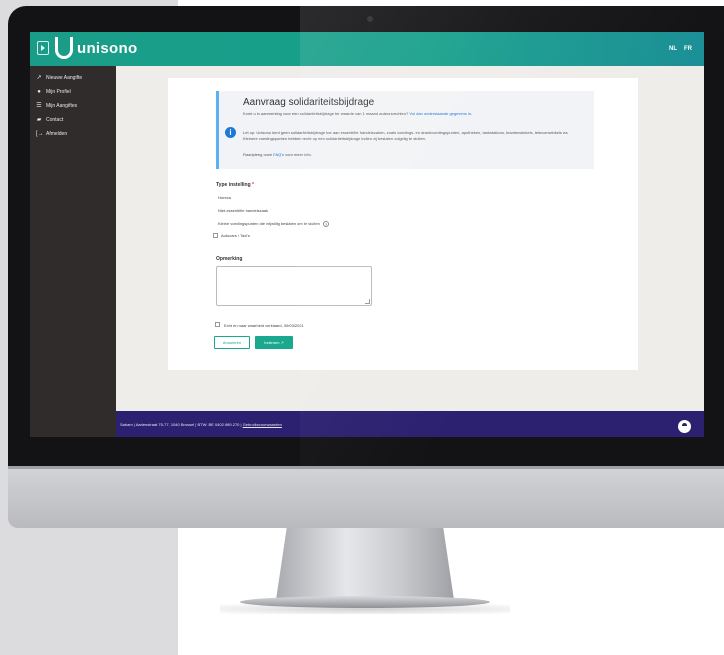 The image size is (724, 655). Describe the element at coordinates (262, 424) in the screenshot. I see `terms-link: Gebruiksvoorwaarden` at that location.